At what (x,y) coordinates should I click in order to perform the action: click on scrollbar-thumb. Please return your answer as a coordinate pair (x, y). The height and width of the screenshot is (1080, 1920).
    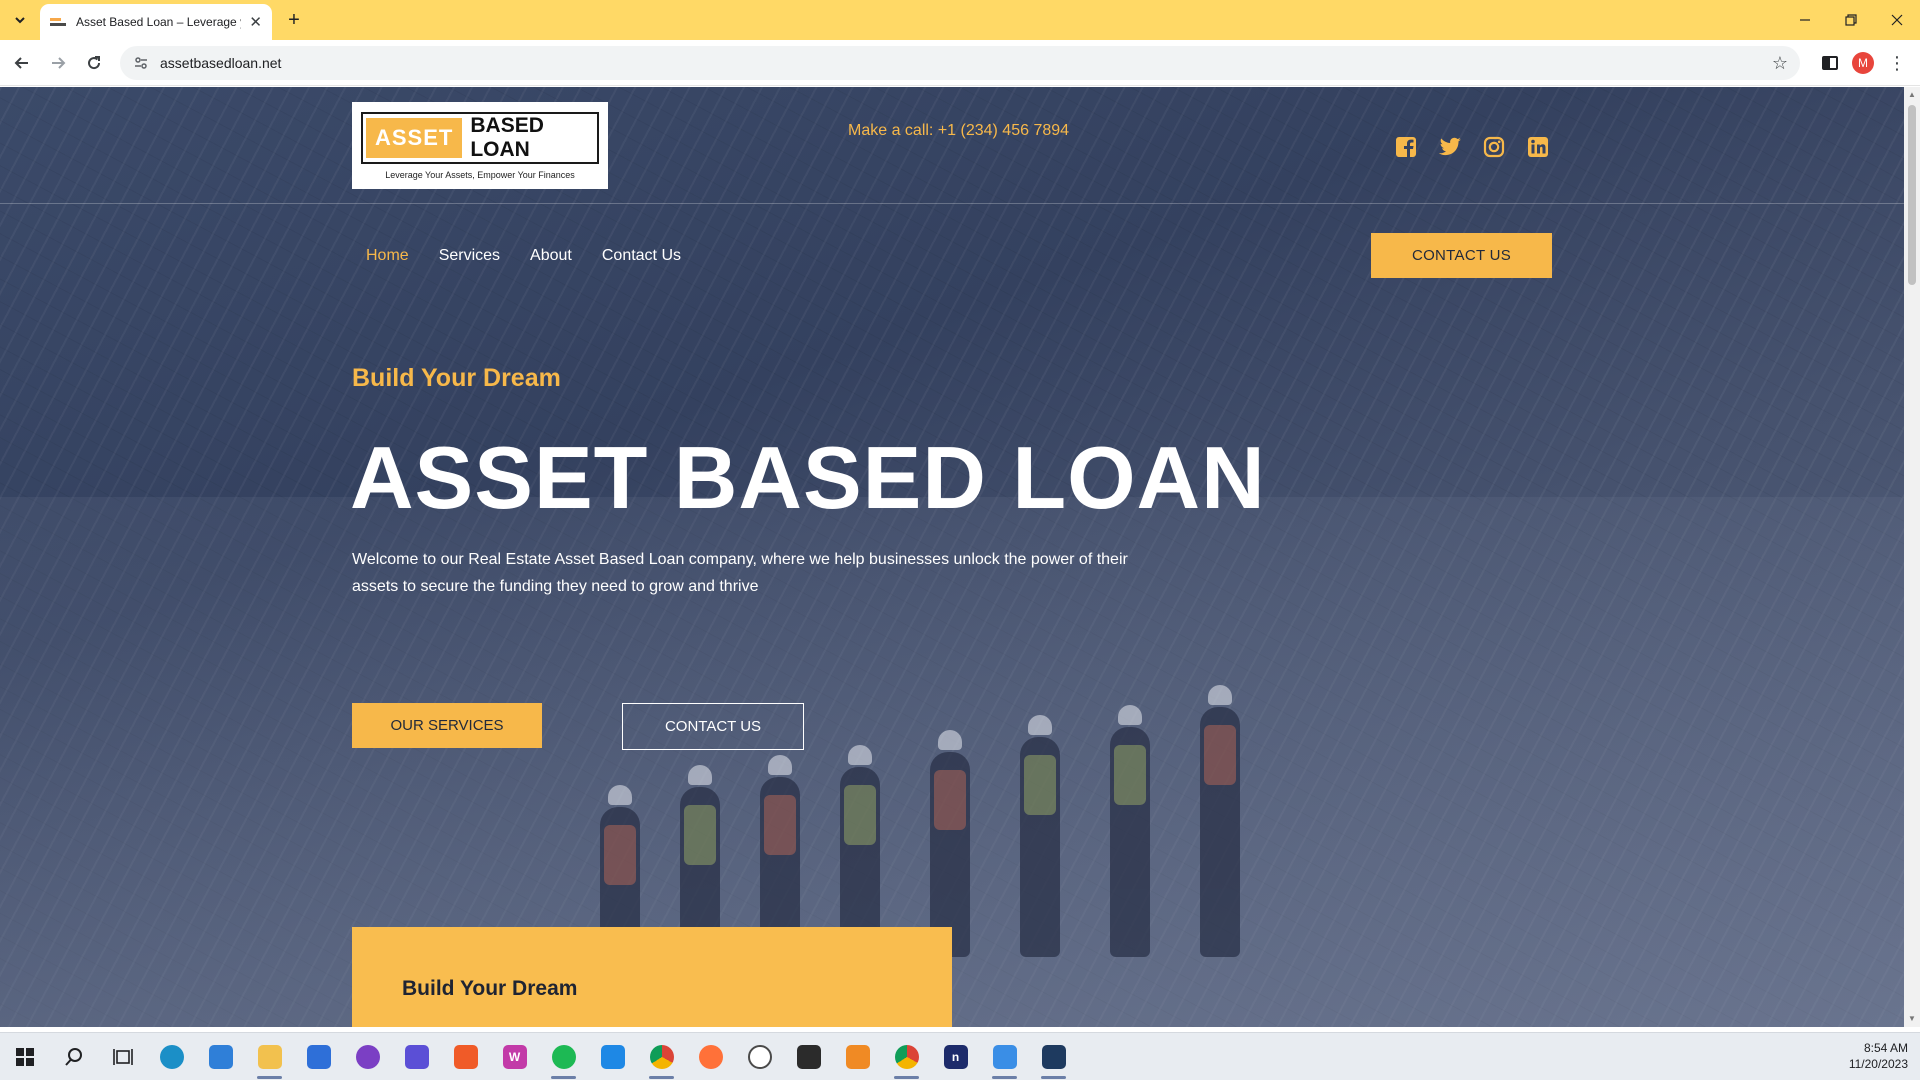
    Looking at the image, I should click on (1912, 195).